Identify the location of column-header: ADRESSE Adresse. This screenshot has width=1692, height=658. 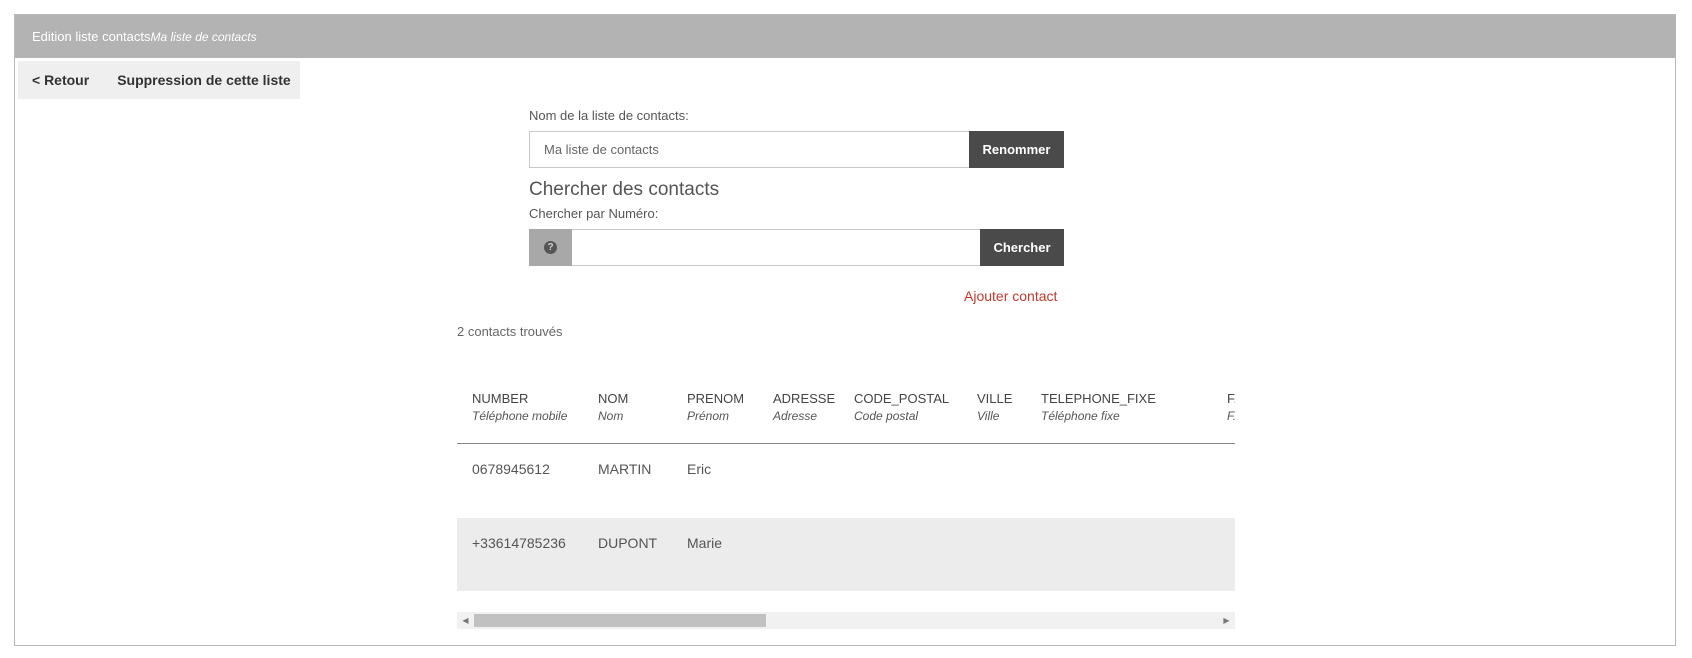
(804, 407).